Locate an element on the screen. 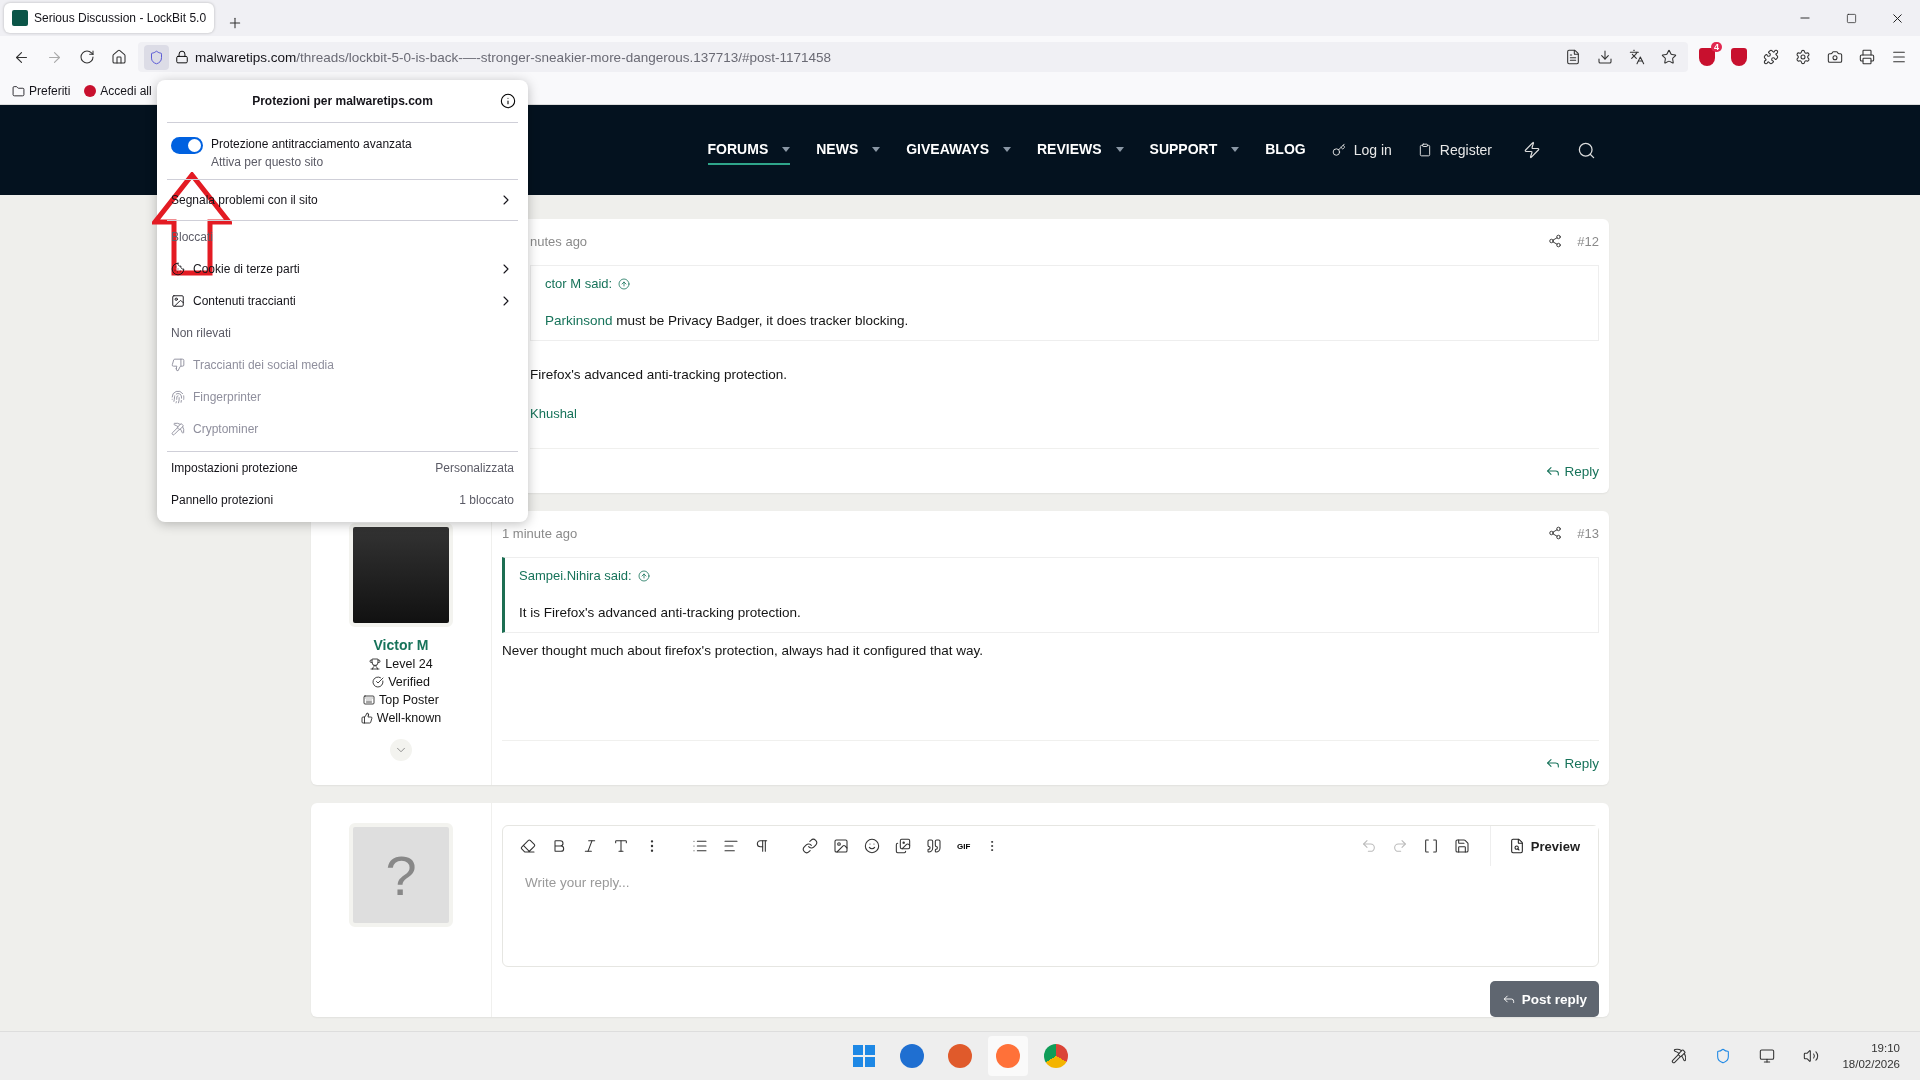 This screenshot has height=1080, width=1920. italic-icon is located at coordinates (590, 846).